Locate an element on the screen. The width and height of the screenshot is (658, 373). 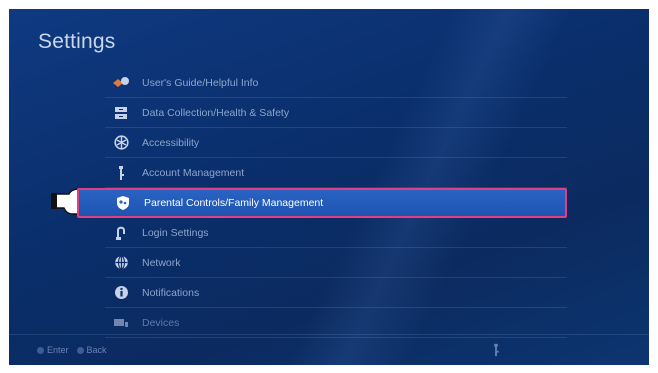
menu-item-label: User's Guide/Helpful Info is located at coordinates (200, 82).